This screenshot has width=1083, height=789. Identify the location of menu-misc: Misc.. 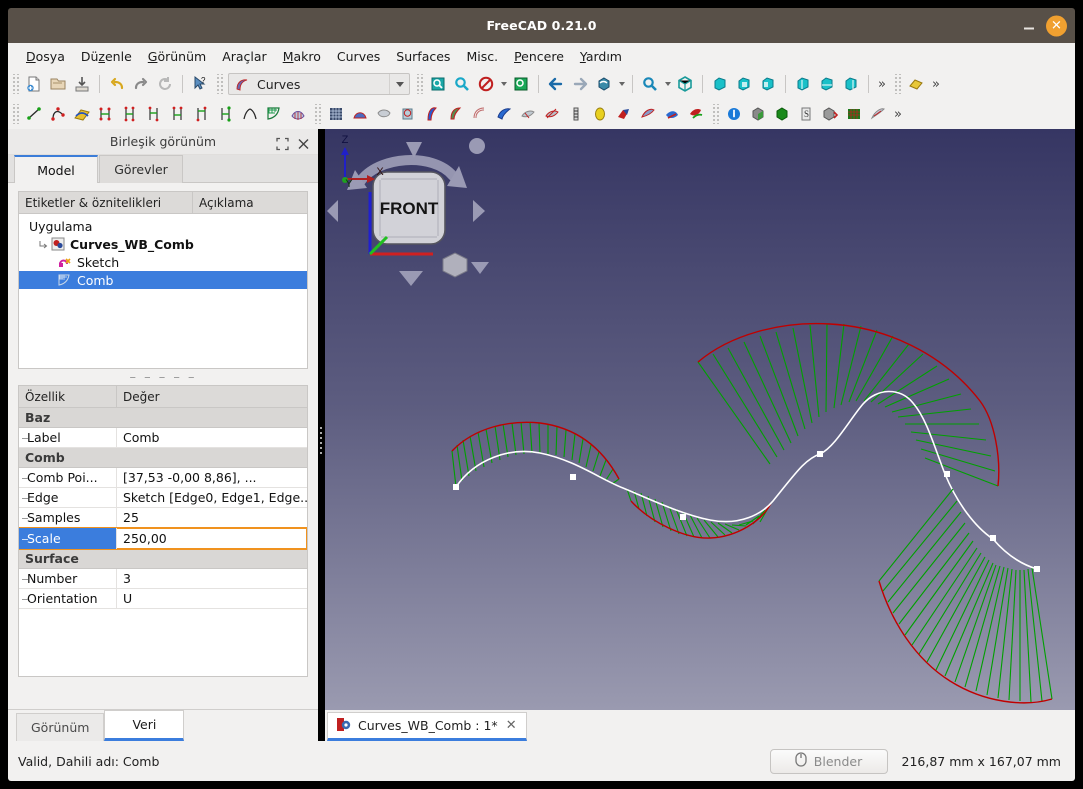
(482, 56).